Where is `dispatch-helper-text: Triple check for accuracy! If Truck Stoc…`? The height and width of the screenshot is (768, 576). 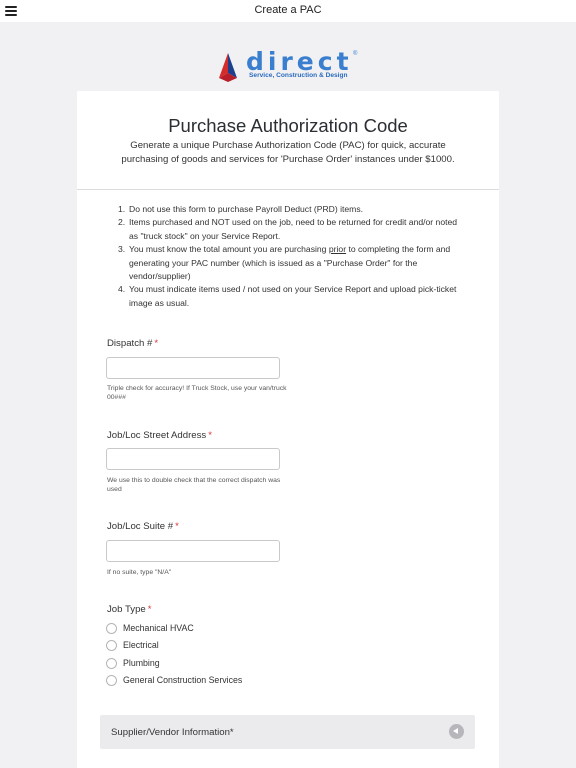 dispatch-helper-text: Triple check for accuracy! If Truck Stoc… is located at coordinates (197, 393).